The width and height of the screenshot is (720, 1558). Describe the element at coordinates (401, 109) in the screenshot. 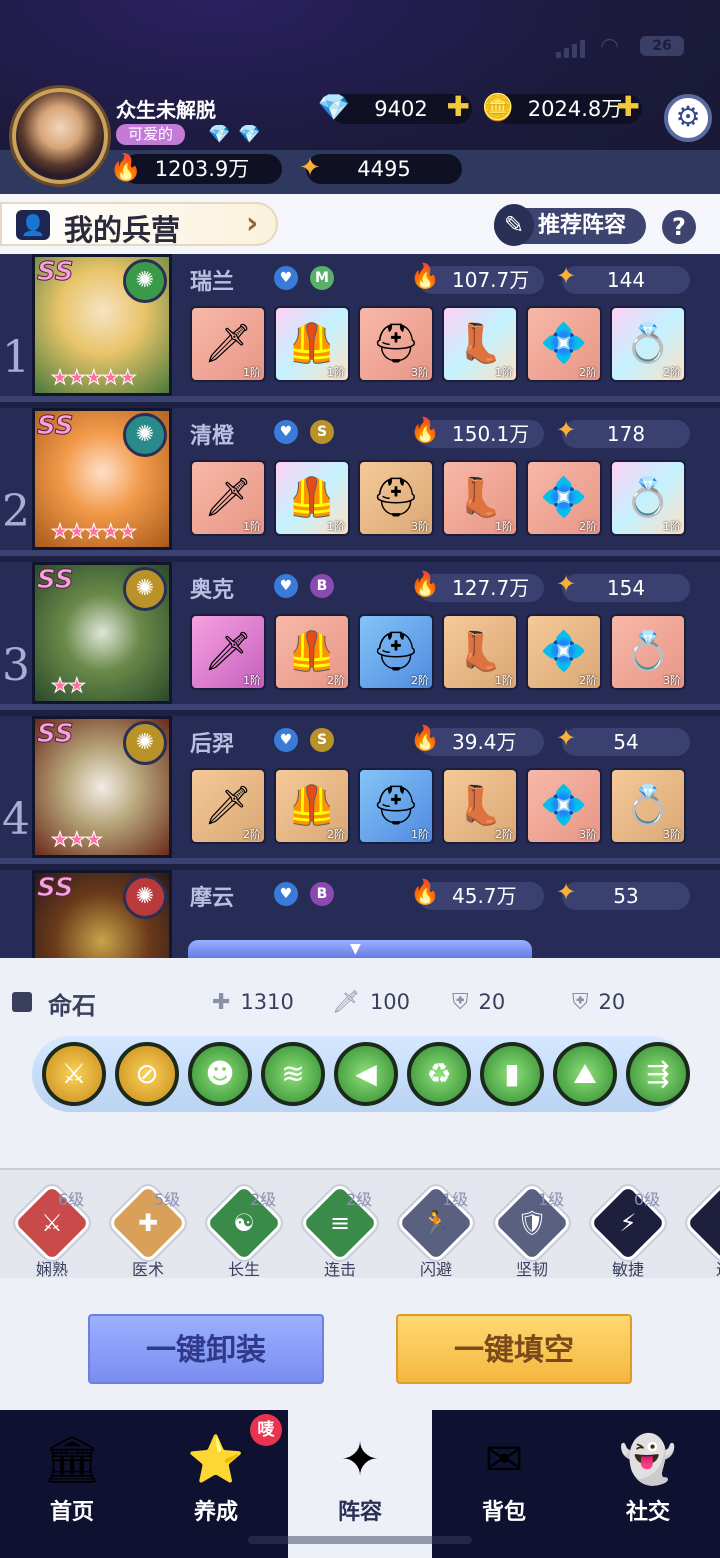

I see `diamond-value: 9402` at that location.